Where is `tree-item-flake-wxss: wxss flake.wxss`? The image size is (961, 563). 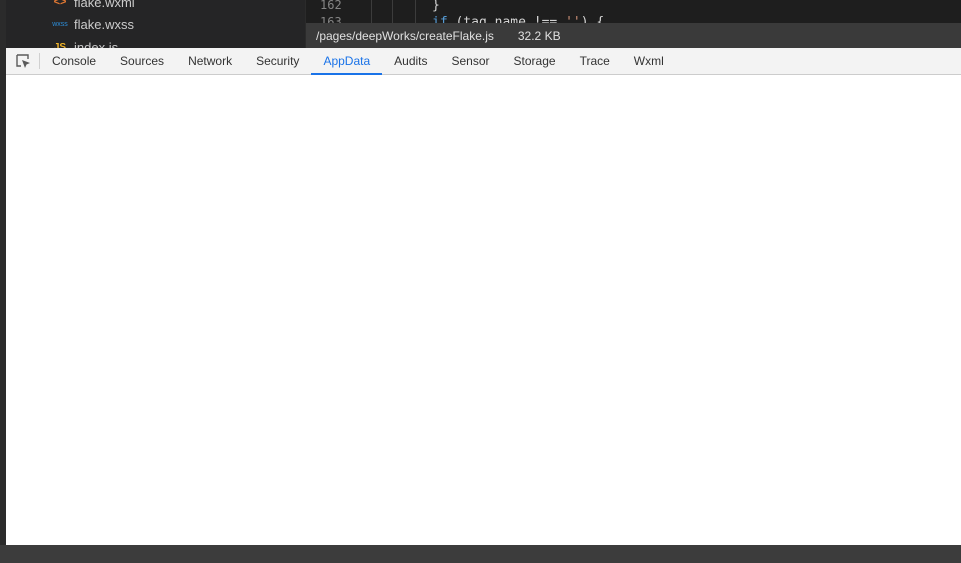 tree-item-flake-wxss: wxss flake.wxss is located at coordinates (92, 24).